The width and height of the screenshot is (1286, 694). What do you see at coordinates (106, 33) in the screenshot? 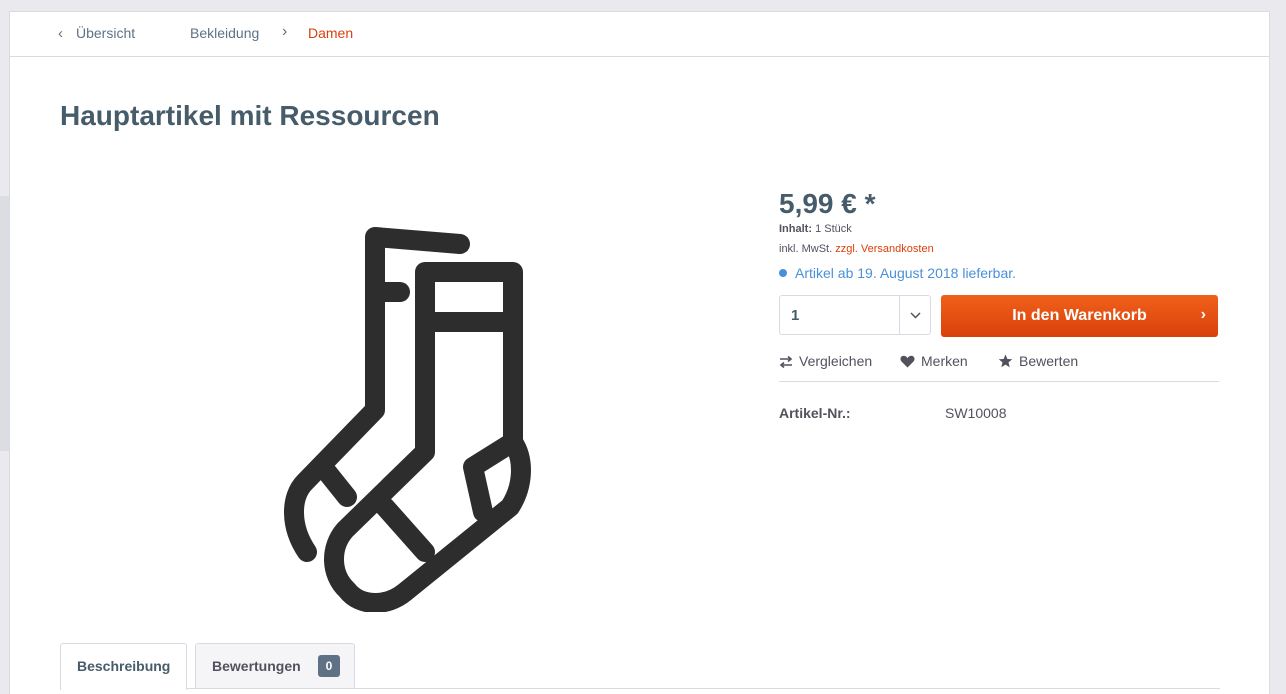
I see `back-link-label: Übersicht` at bounding box center [106, 33].